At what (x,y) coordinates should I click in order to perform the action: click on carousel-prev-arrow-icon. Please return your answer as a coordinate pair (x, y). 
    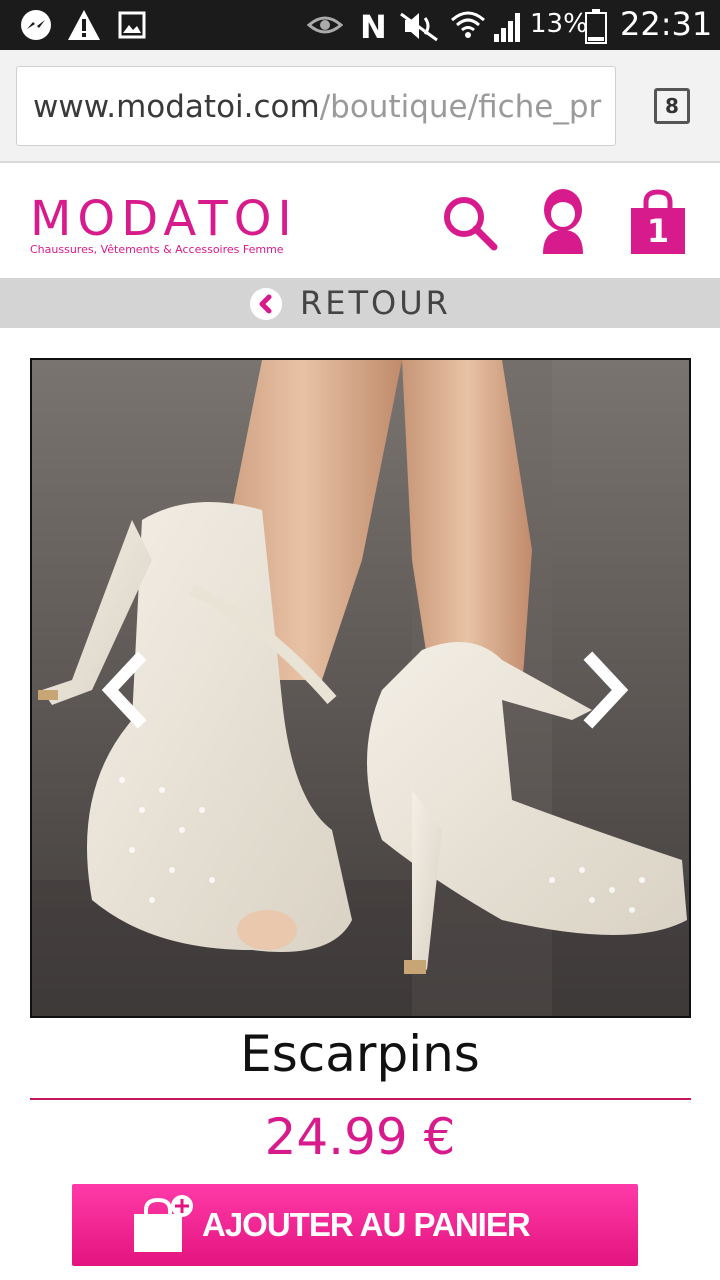
    Looking at the image, I should click on (128, 690).